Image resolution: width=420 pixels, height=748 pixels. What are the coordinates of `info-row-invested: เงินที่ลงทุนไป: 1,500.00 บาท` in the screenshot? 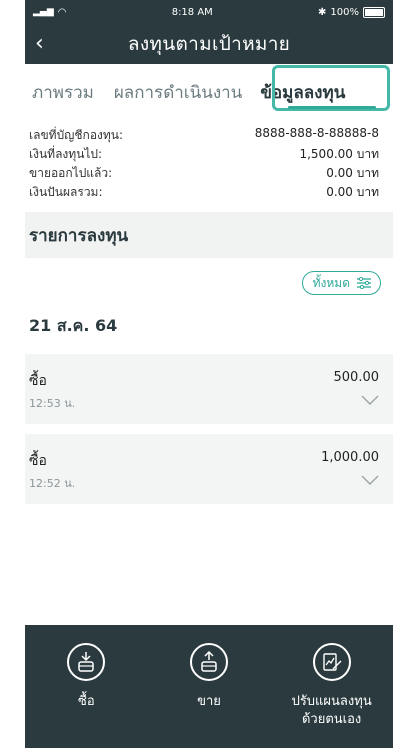 It's located at (204, 154).